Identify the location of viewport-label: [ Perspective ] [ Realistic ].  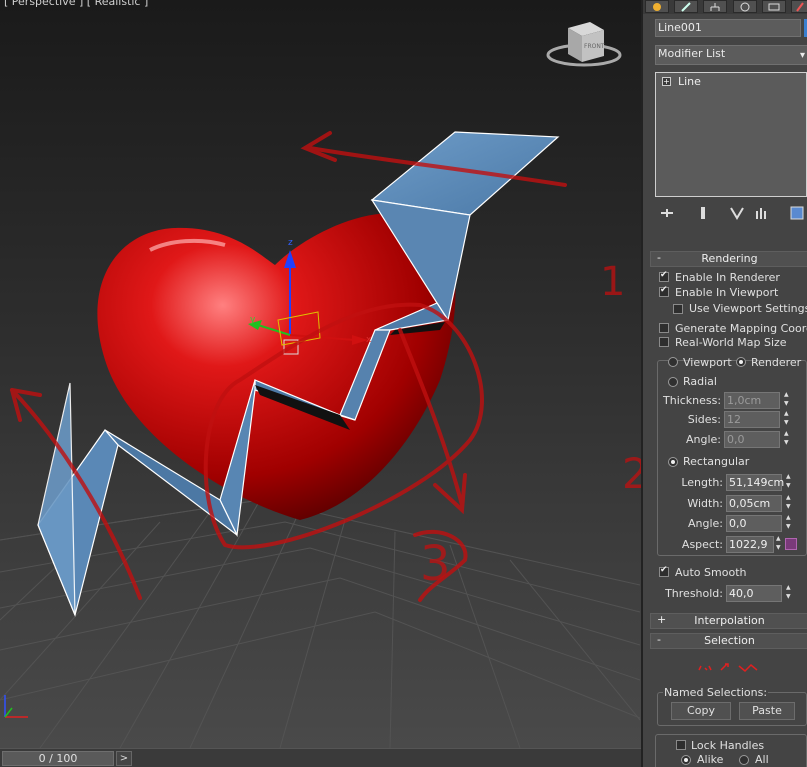
(76, 4).